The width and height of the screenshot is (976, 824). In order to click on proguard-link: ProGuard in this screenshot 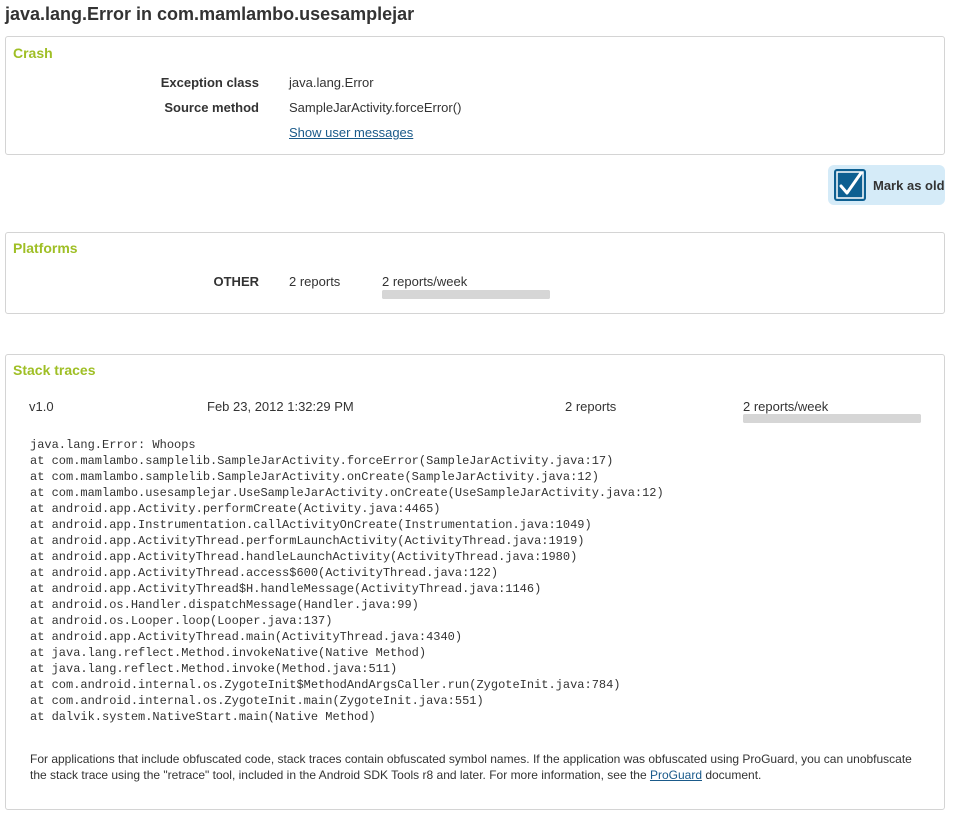, I will do `click(676, 775)`.